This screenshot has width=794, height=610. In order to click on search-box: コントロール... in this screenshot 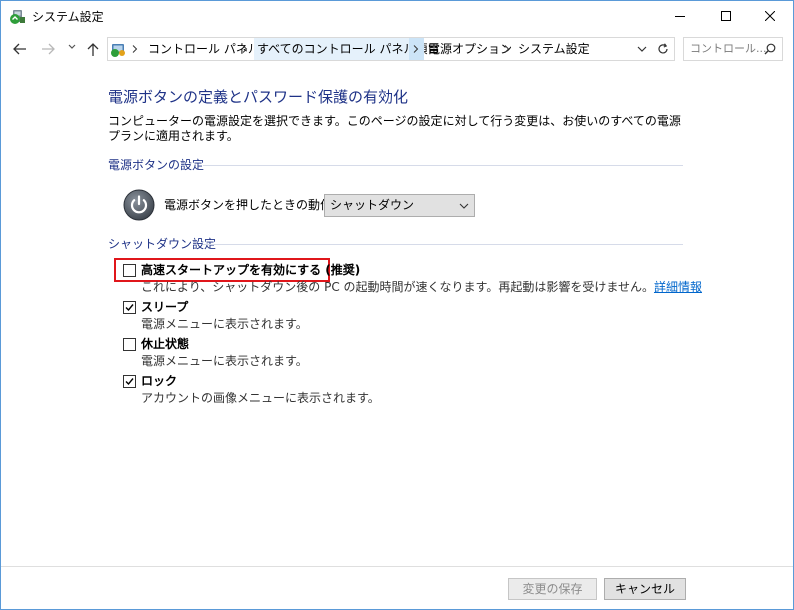, I will do `click(733, 49)`.